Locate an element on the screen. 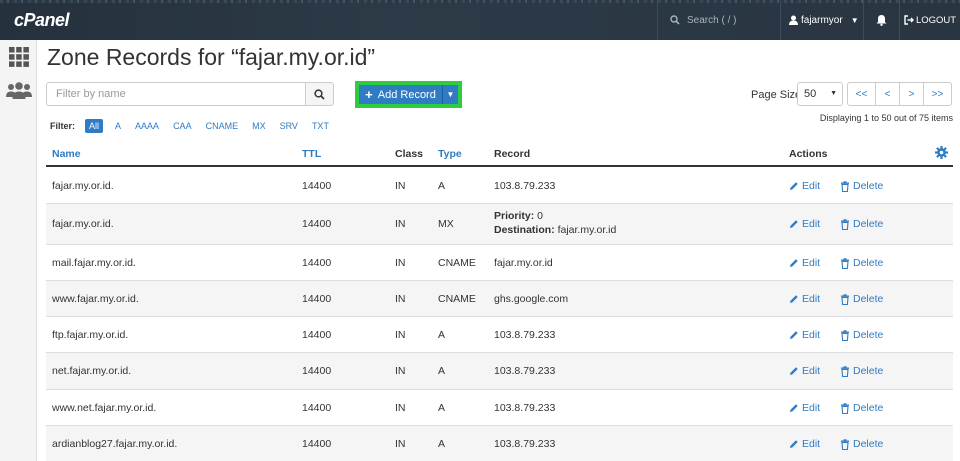  record-value: 103.8.79.233 is located at coordinates (525, 444).